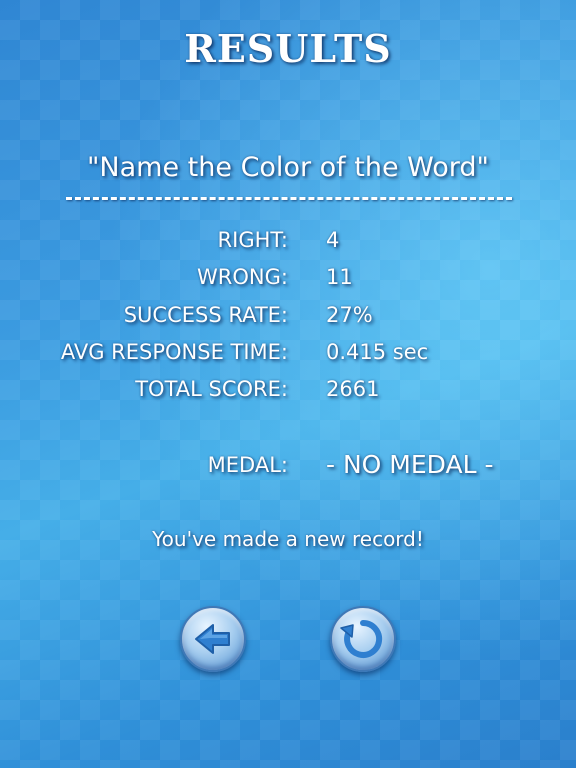  What do you see at coordinates (211, 389) in the screenshot?
I see `stat-label-total-score: TOTAL SCORE:` at bounding box center [211, 389].